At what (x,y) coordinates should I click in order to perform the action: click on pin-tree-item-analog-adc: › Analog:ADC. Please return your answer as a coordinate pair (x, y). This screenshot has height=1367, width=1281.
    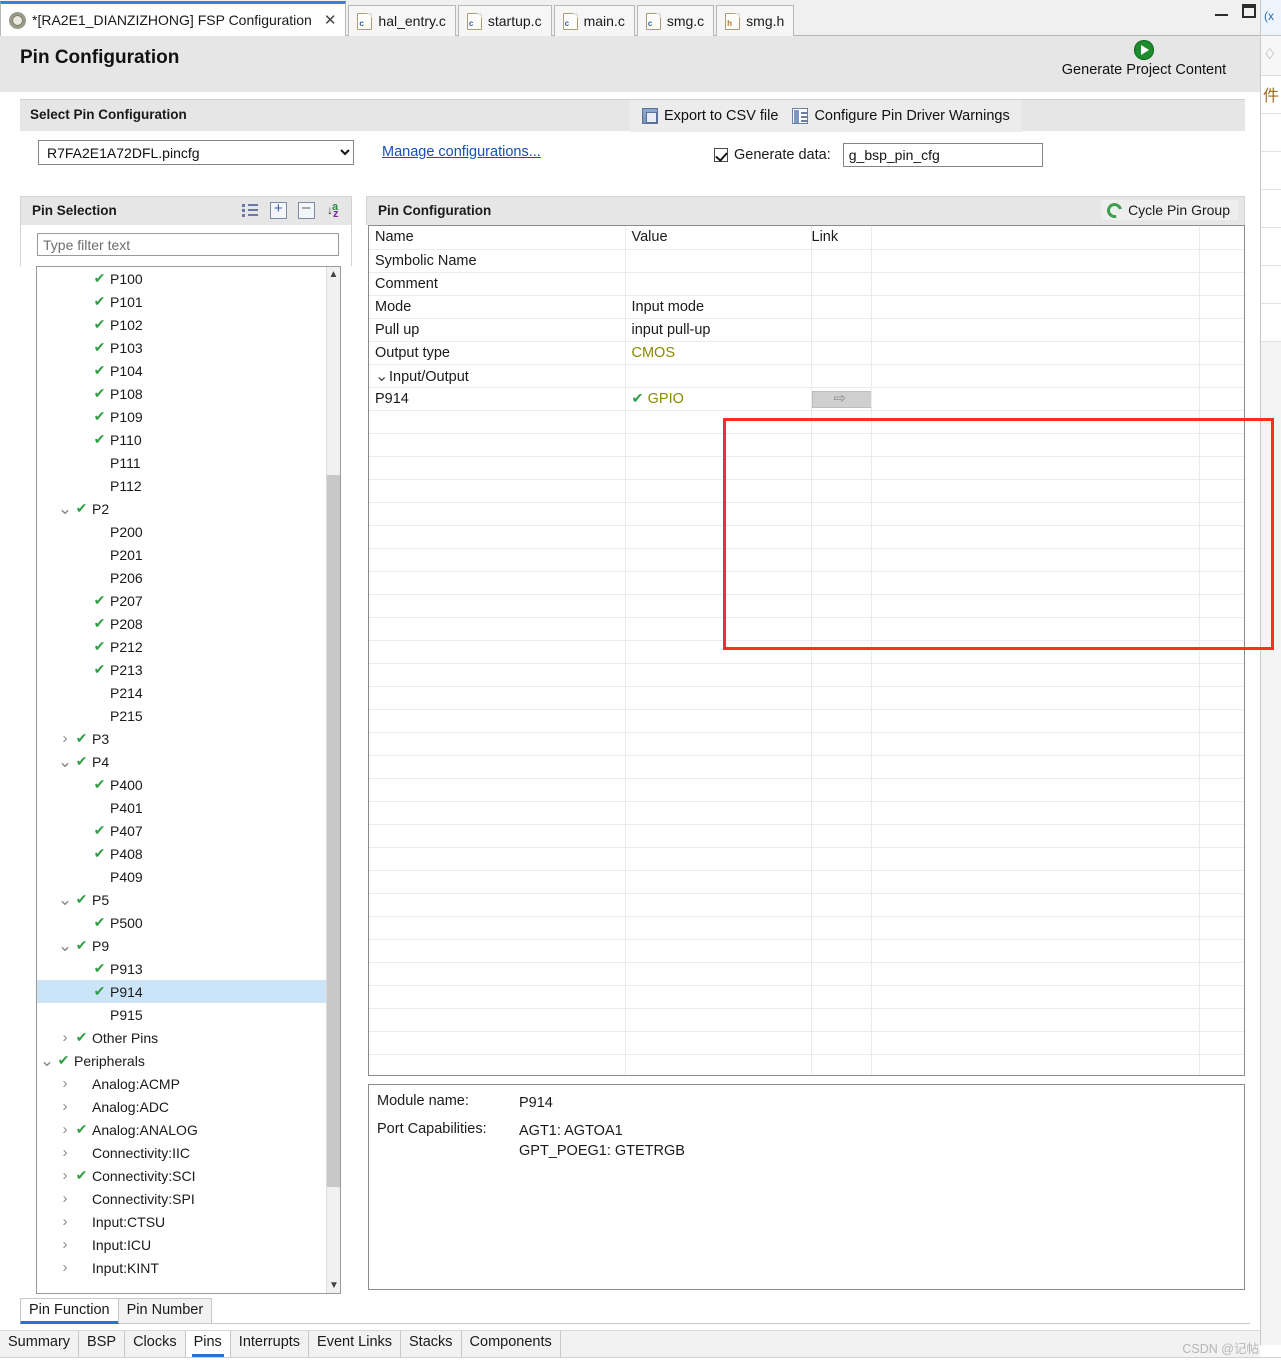
    Looking at the image, I should click on (181, 1106).